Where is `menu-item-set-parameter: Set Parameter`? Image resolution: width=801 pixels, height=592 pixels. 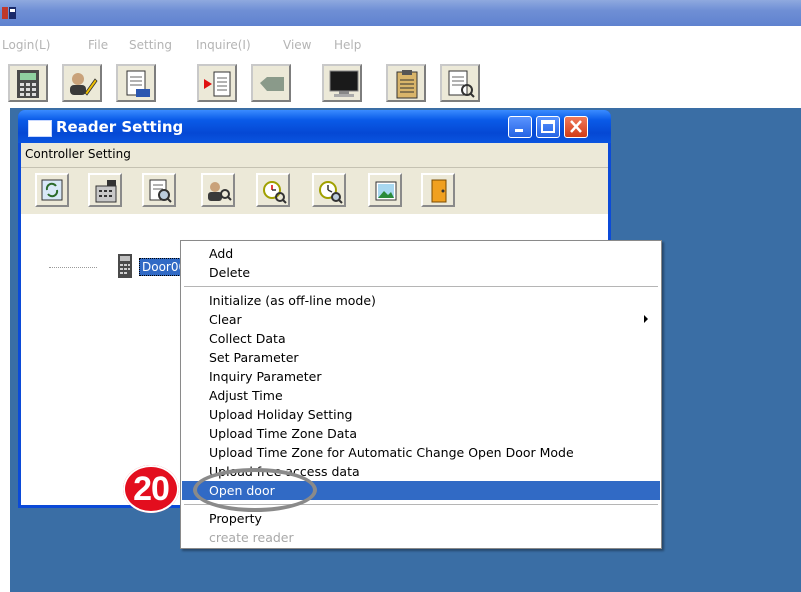 menu-item-set-parameter: Set Parameter is located at coordinates (421, 357).